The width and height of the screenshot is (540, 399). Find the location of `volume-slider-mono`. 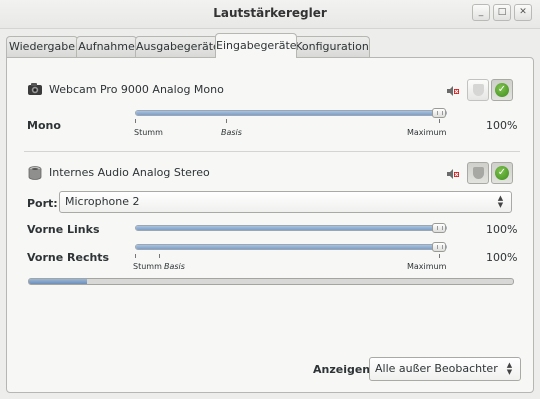

volume-slider-mono is located at coordinates (291, 113).